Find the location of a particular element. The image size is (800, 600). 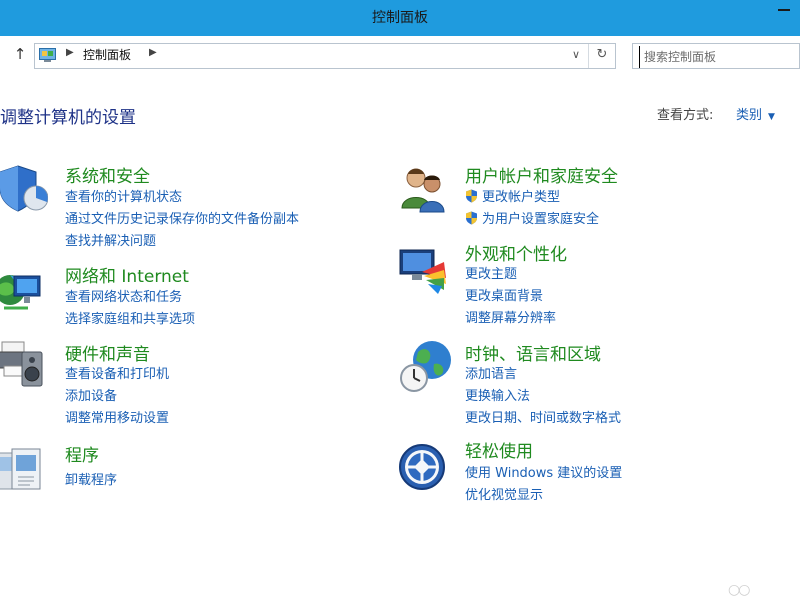

category-network-internet: 网络和 Internet 查看网络状态和任务 选择家庭组和共享选项 is located at coordinates (170, 295).